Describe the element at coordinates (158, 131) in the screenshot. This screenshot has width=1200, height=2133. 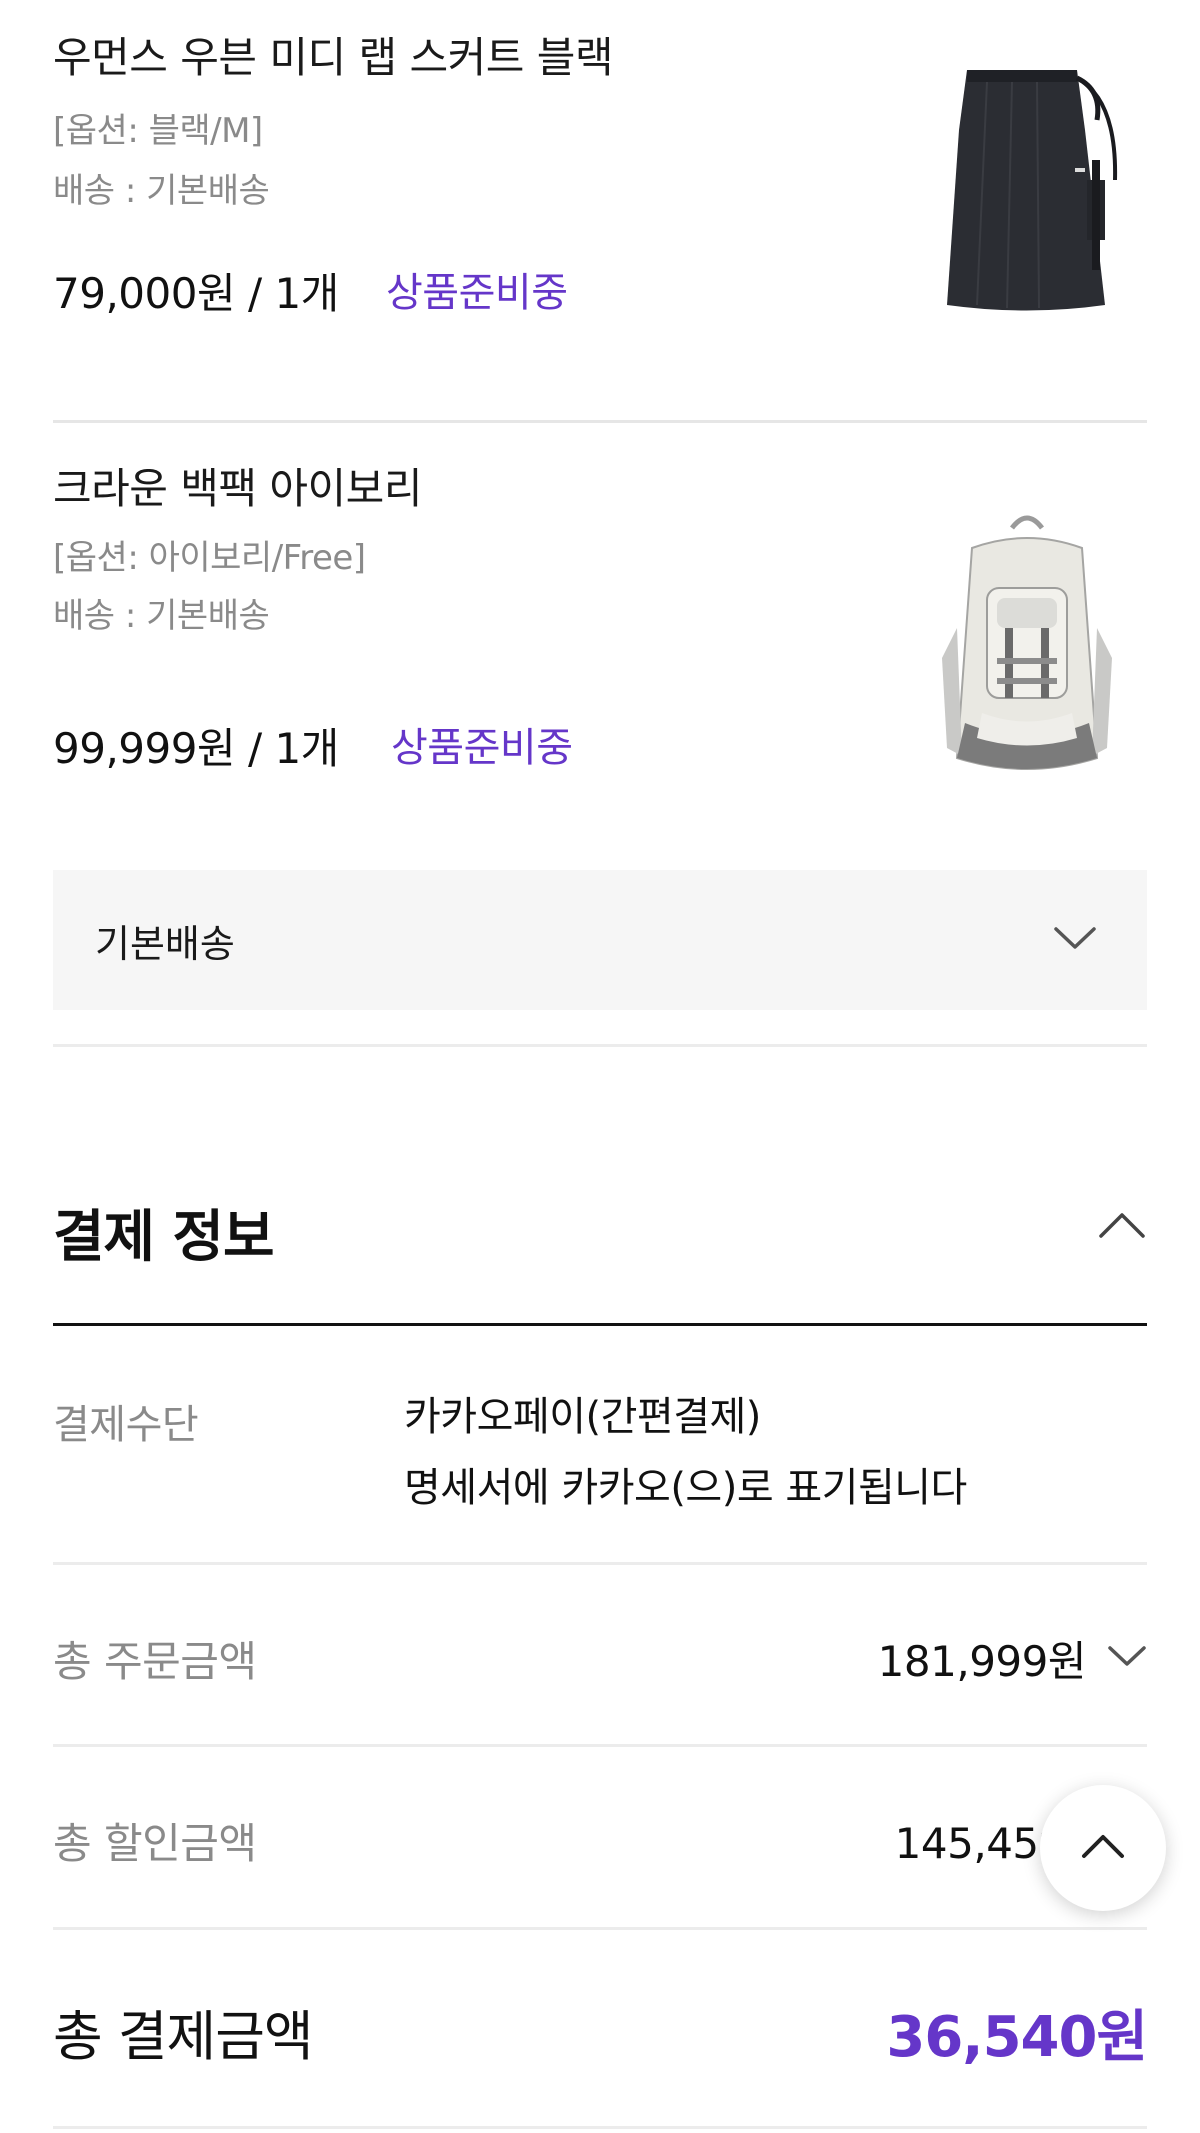
I see `product-option: [옵션: 블랙/M]` at that location.